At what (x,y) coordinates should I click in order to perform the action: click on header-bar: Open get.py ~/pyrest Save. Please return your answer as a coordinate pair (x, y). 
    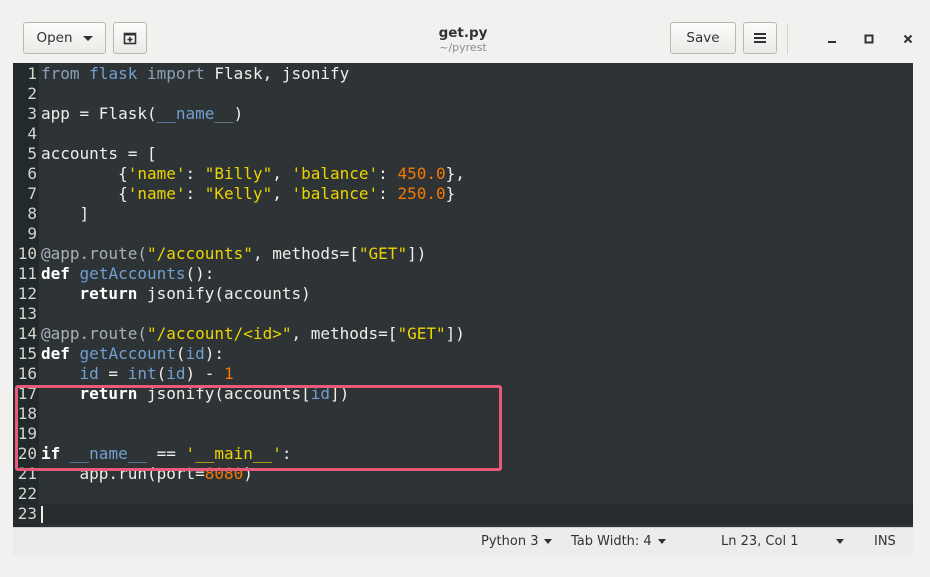
    Looking at the image, I should click on (463, 37).